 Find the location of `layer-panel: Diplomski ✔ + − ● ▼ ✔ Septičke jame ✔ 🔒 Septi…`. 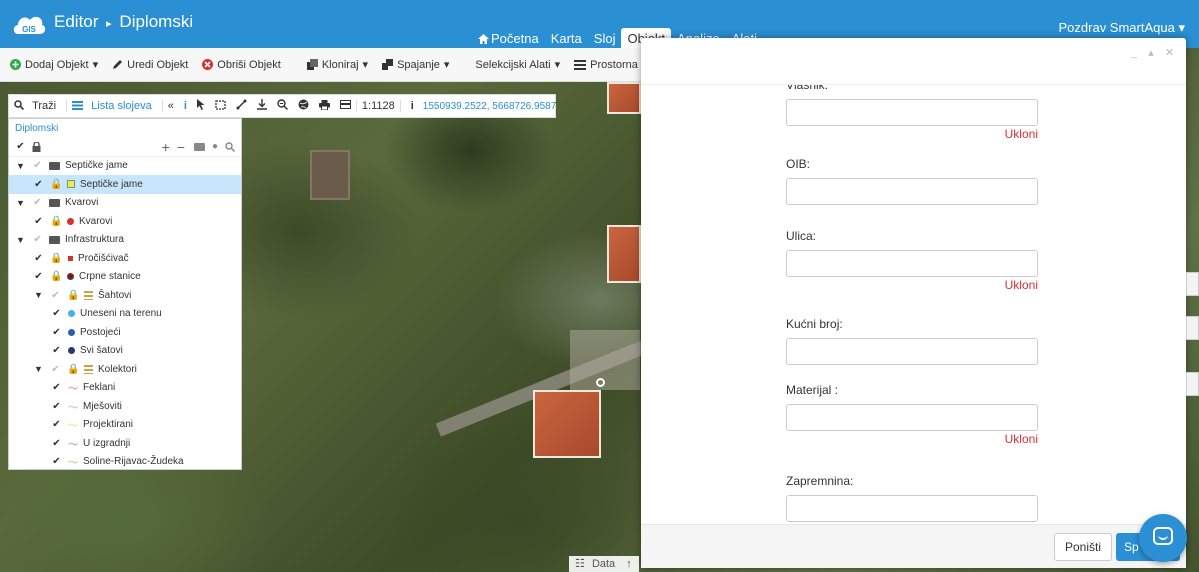

layer-panel: Diplomski ✔ + − ● ▼ ✔ Septičke jame ✔ 🔒 Septi… is located at coordinates (125, 294).